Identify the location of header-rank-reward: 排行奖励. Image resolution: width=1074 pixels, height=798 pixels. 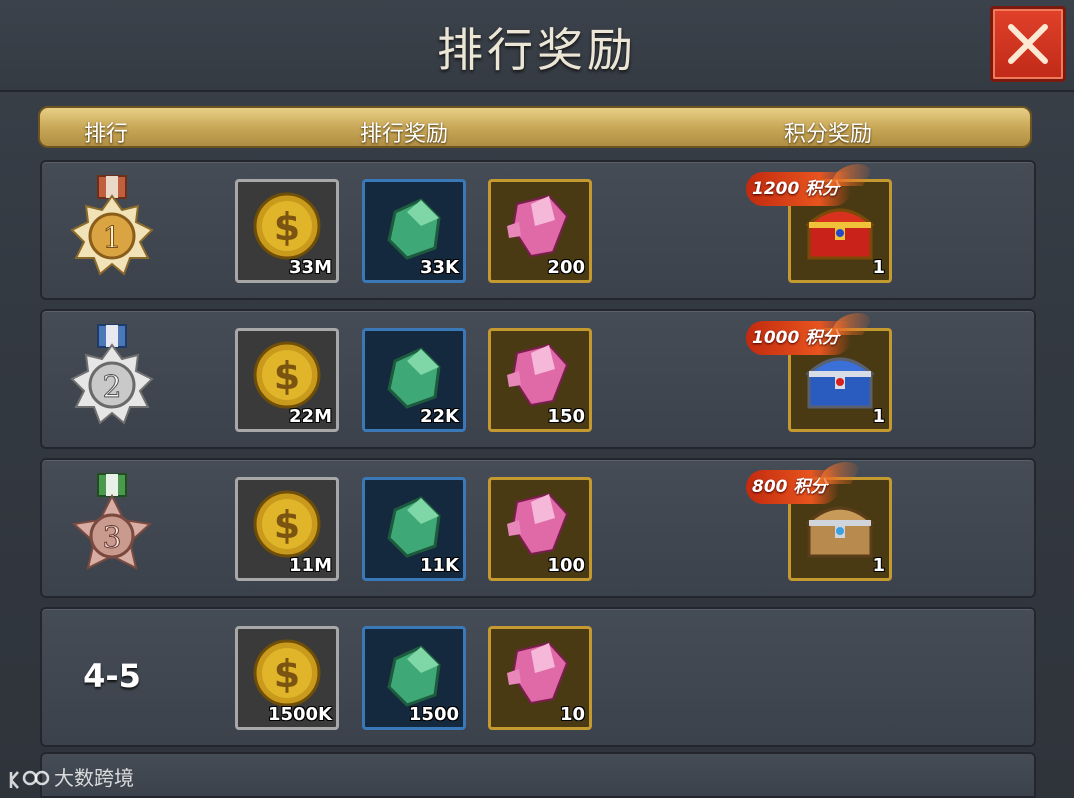
(404, 134).